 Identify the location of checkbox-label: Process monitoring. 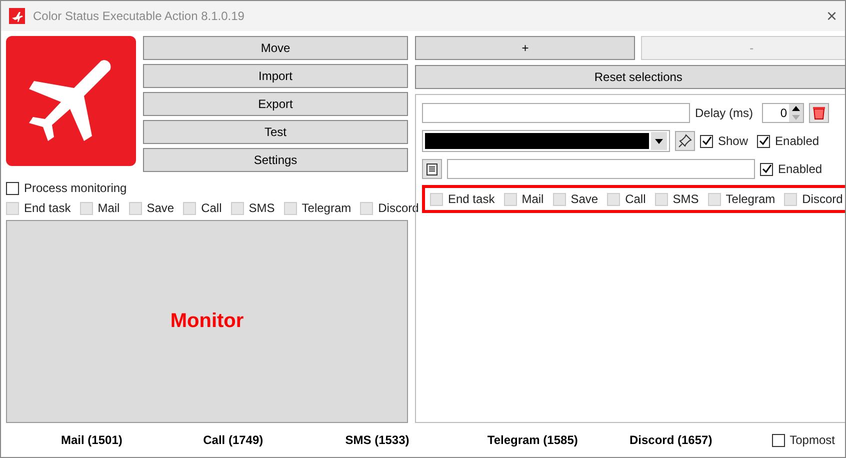
(75, 188).